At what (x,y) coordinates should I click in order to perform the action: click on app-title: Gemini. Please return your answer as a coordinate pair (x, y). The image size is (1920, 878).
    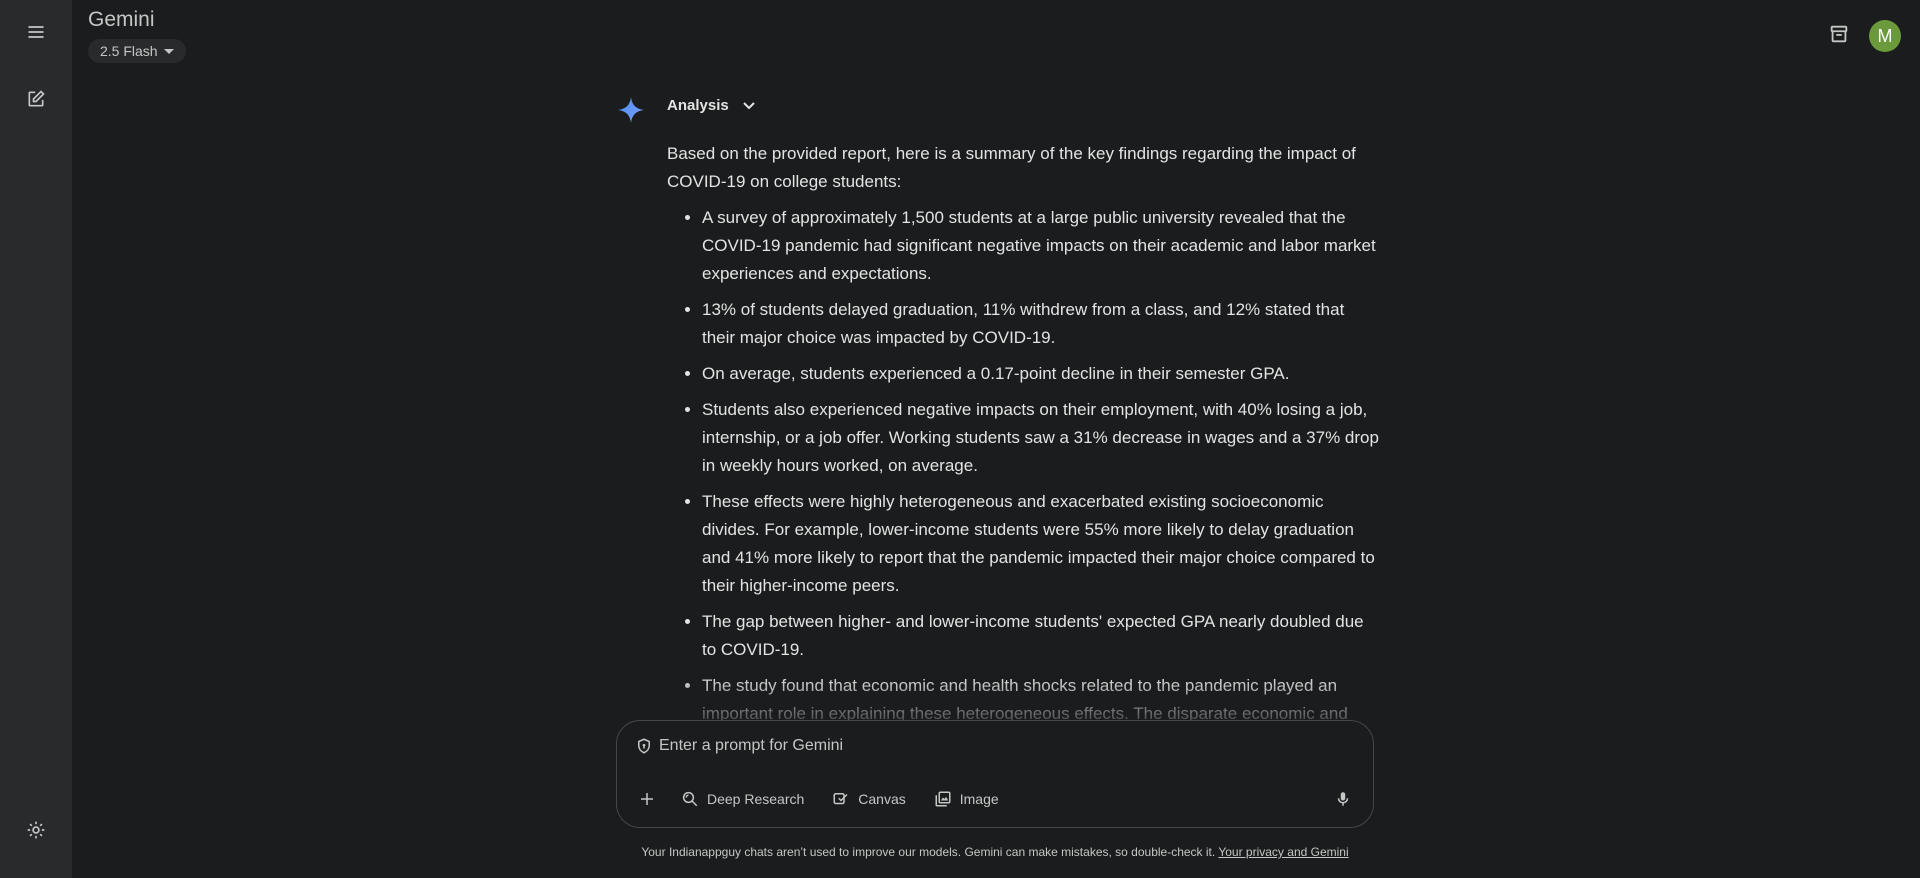
    Looking at the image, I should click on (121, 19).